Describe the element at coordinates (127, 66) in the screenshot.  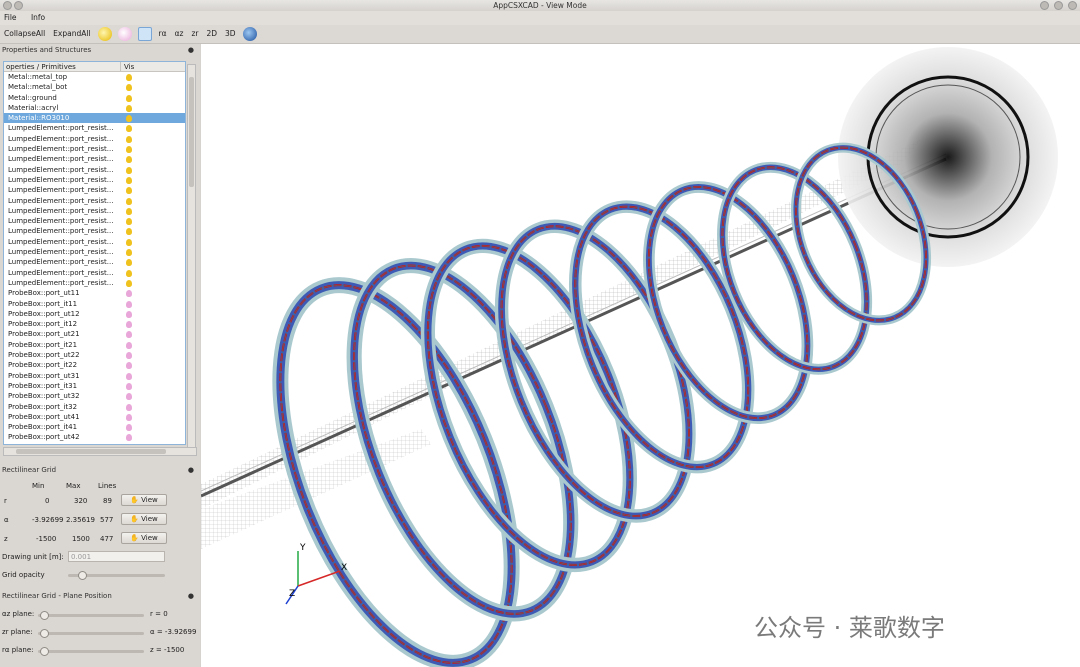
I see `col-vis-header: Vis` at that location.